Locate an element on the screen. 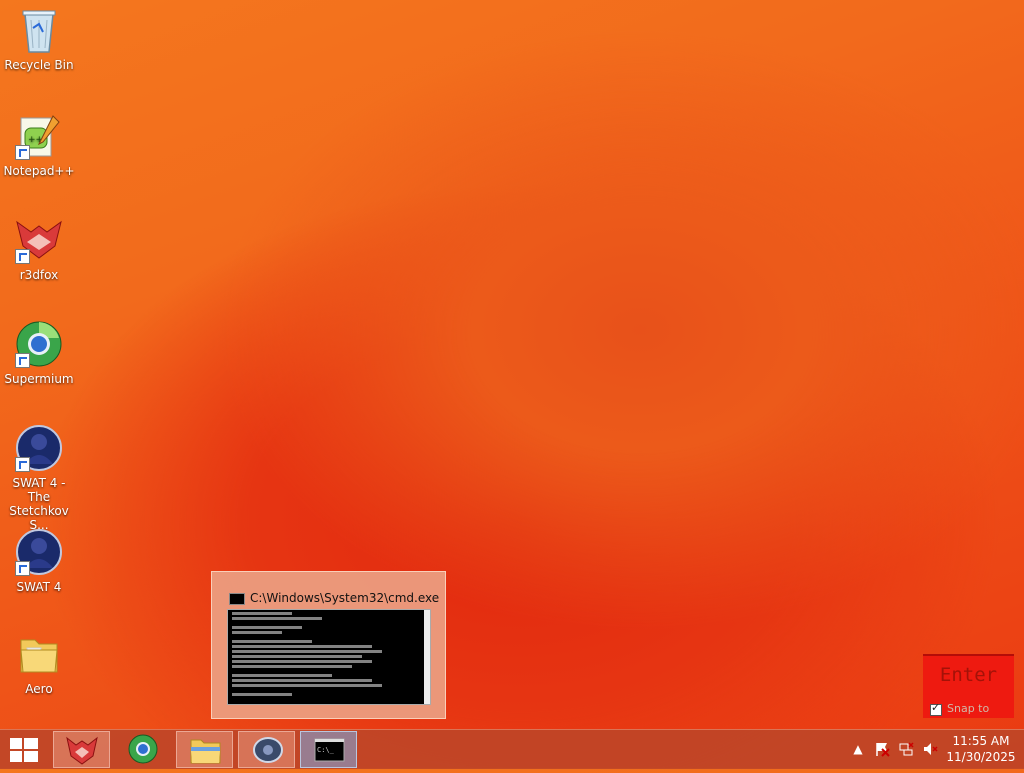 This screenshot has height=773, width=1024. clock-time: 11:55 AM is located at coordinates (981, 741).